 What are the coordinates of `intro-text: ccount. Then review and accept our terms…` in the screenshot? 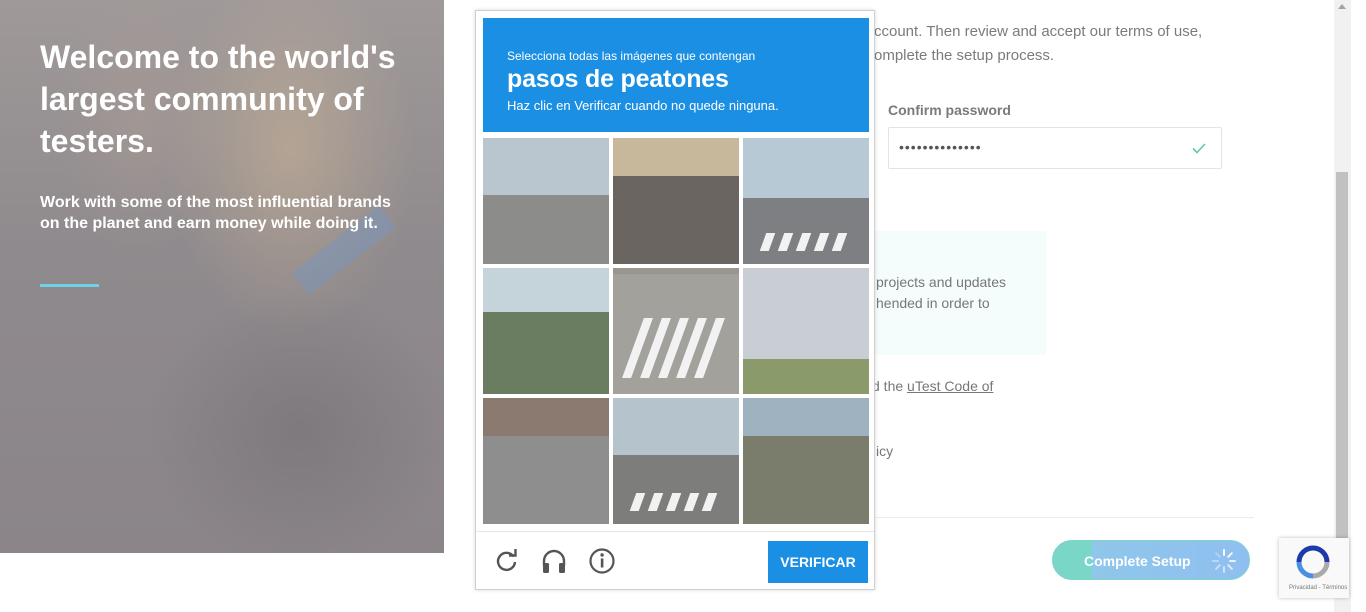 It's located at (1038, 43).